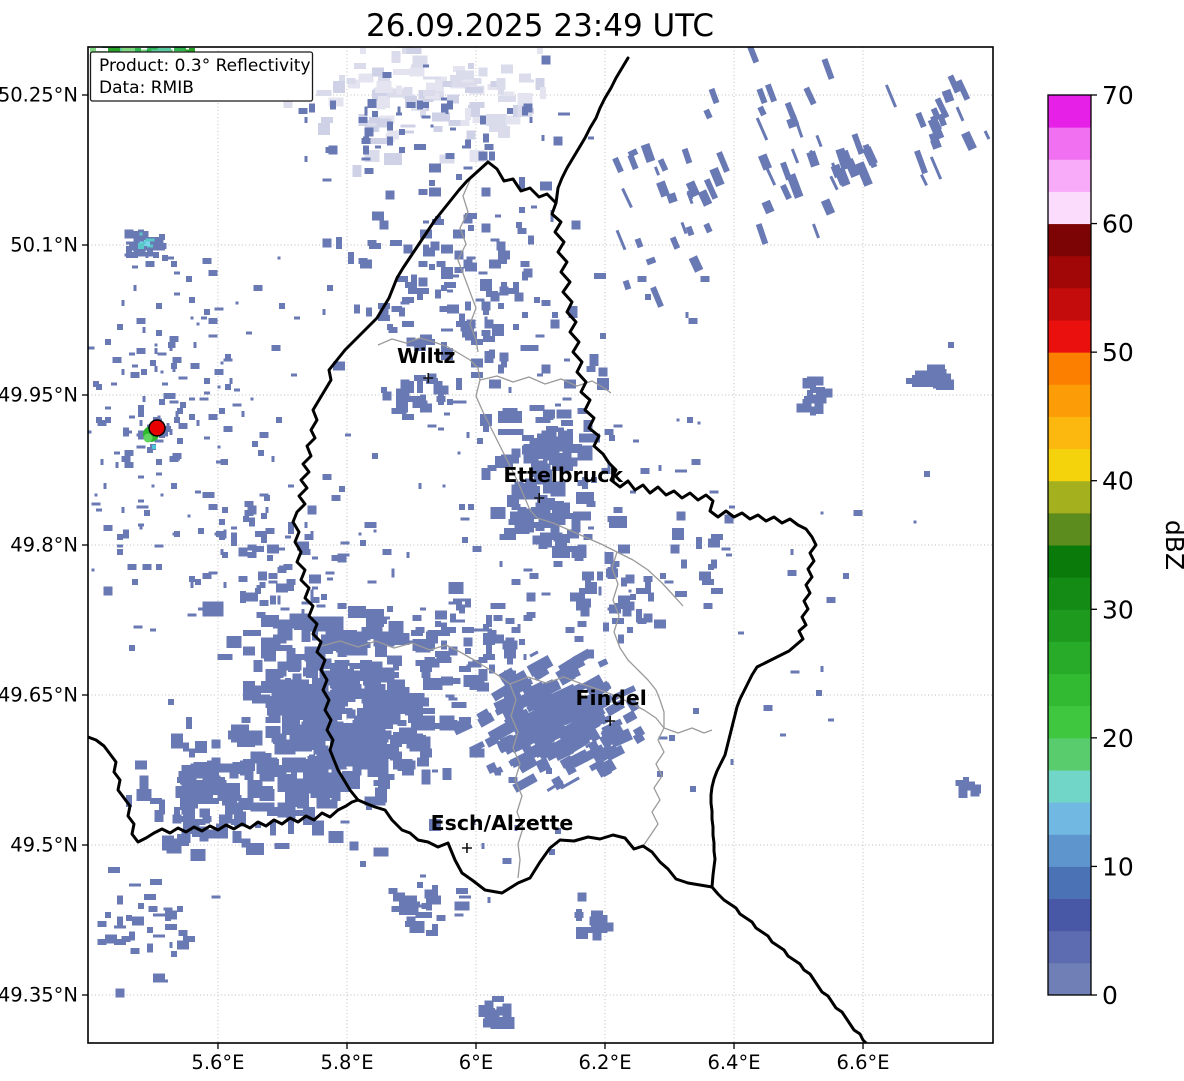 The width and height of the screenshot is (1184, 1081). Describe the element at coordinates (201, 76) in the screenshot. I see `info-box: Product: 0.3° Reflectivity Data: RMIB` at that location.